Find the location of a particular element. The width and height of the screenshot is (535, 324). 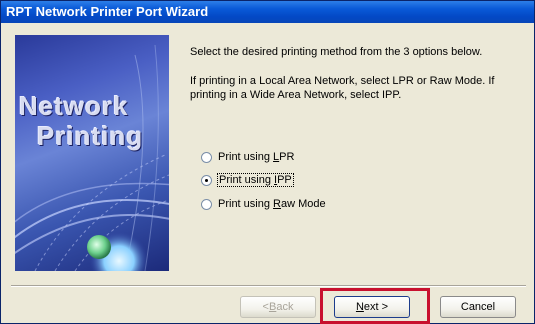

radio-option-lpr: Print using LPR is located at coordinates (247, 157).